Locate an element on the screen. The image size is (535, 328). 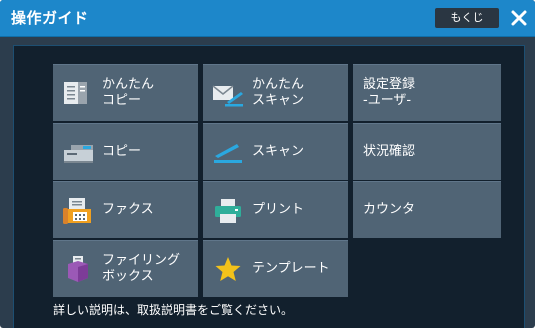
counter-button: カウンタ is located at coordinates (427, 209).